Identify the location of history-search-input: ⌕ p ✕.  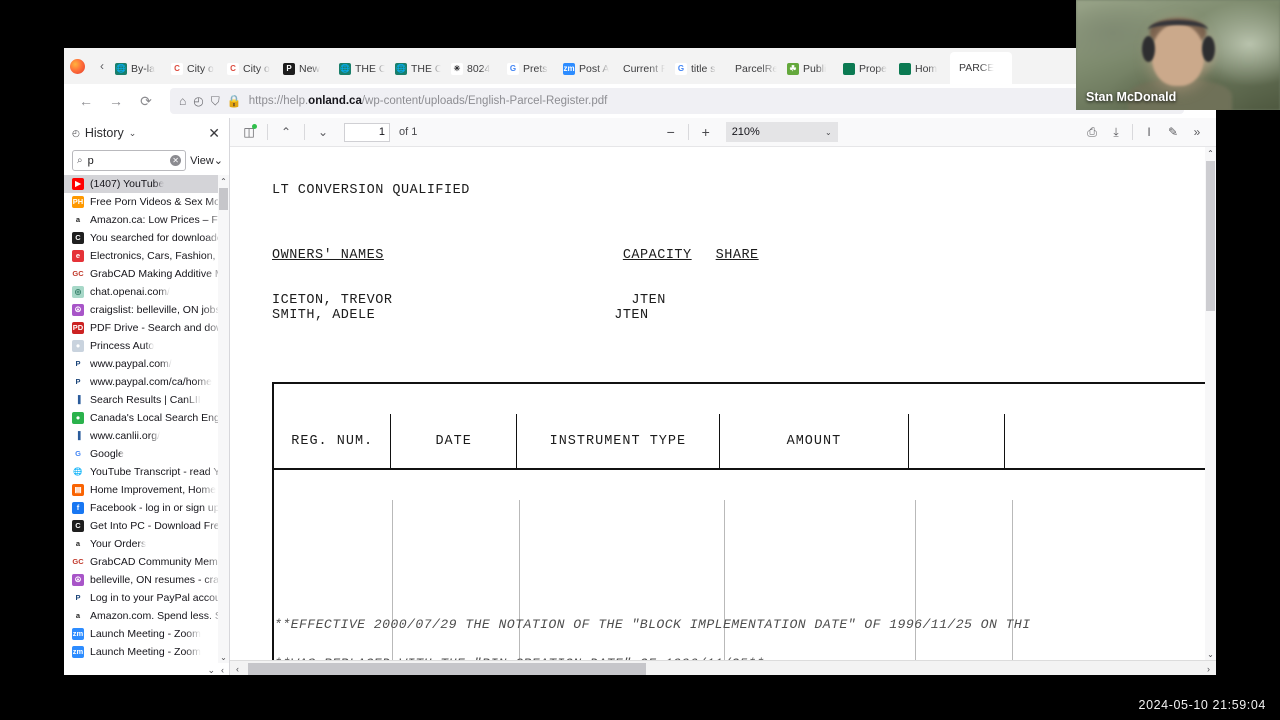
(129, 160).